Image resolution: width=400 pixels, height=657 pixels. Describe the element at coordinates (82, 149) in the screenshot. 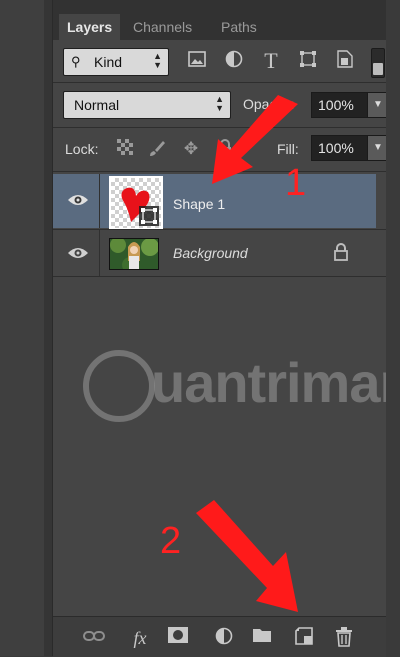

I see `lock-label: Lock:` at that location.